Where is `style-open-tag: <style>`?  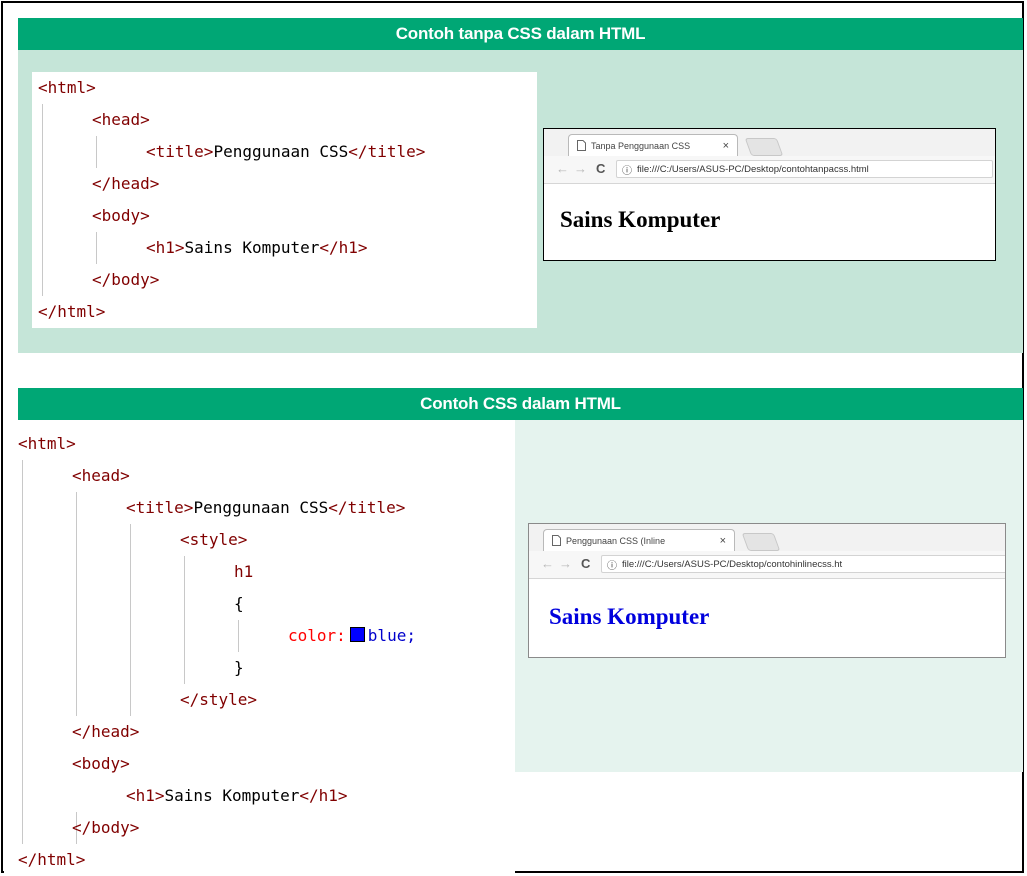 style-open-tag: <style> is located at coordinates (214, 539).